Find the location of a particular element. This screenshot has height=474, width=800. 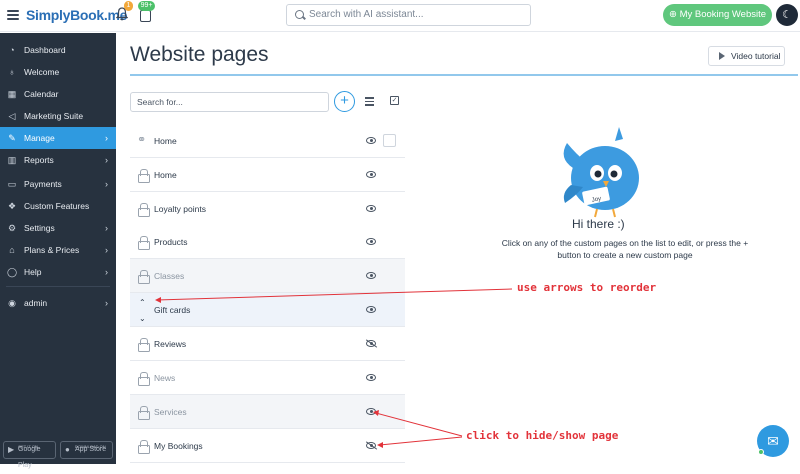

sidebar-item-label: Marketing Suite is located at coordinates (54, 116).